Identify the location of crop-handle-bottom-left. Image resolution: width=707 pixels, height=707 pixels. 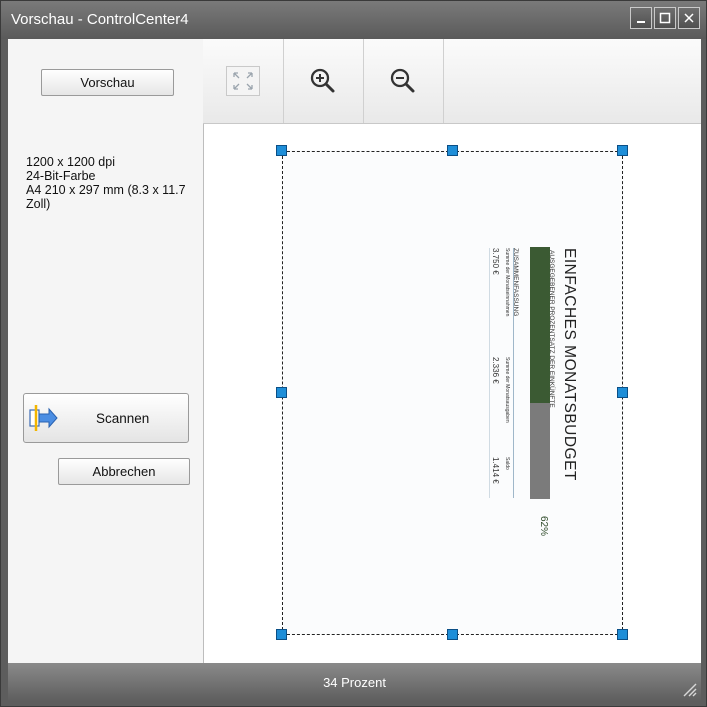
(281, 634).